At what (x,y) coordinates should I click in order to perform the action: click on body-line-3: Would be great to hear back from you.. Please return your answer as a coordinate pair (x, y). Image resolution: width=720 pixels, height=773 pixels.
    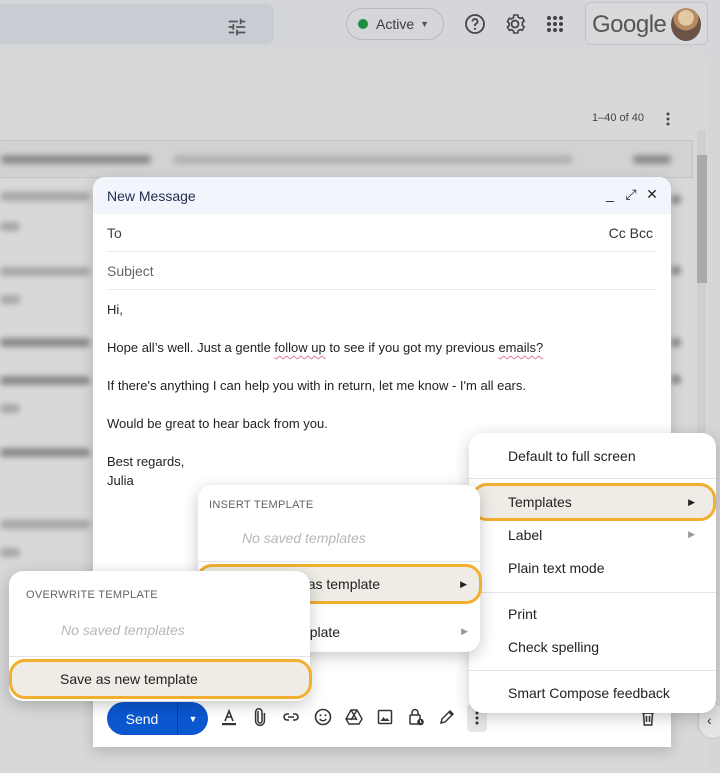
    Looking at the image, I should click on (217, 423).